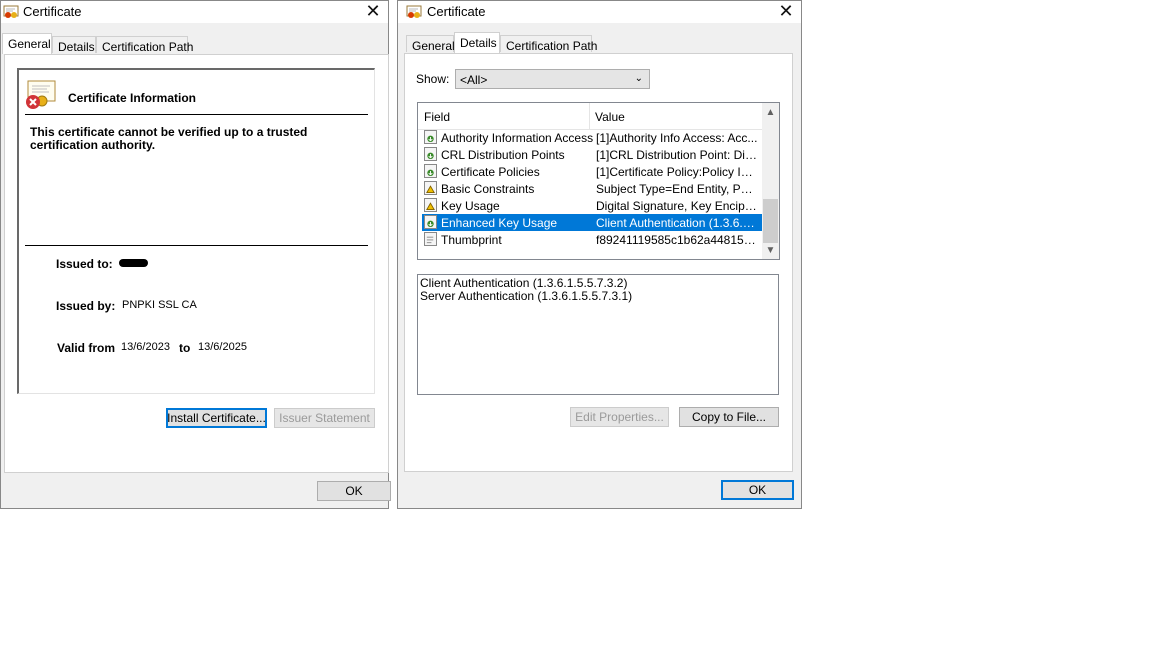 This screenshot has height=648, width=1152. Describe the element at coordinates (159, 305) in the screenshot. I see `issued-by-value: PNPKI SSL CA` at that location.